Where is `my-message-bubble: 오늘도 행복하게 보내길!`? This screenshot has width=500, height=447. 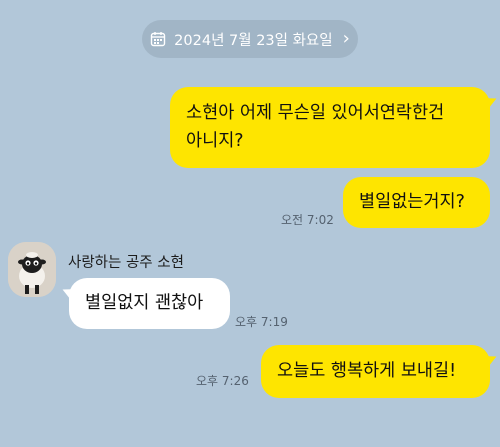
my-message-bubble: 오늘도 행복하게 보내길! is located at coordinates (375, 371).